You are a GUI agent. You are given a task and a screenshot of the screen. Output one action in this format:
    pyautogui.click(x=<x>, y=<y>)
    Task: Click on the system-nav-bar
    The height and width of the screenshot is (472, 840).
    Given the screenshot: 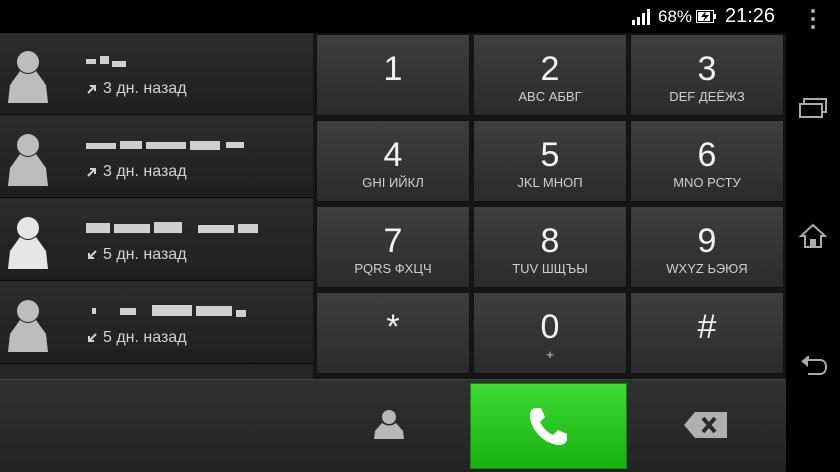 What is the action you would take?
    pyautogui.click(x=813, y=236)
    